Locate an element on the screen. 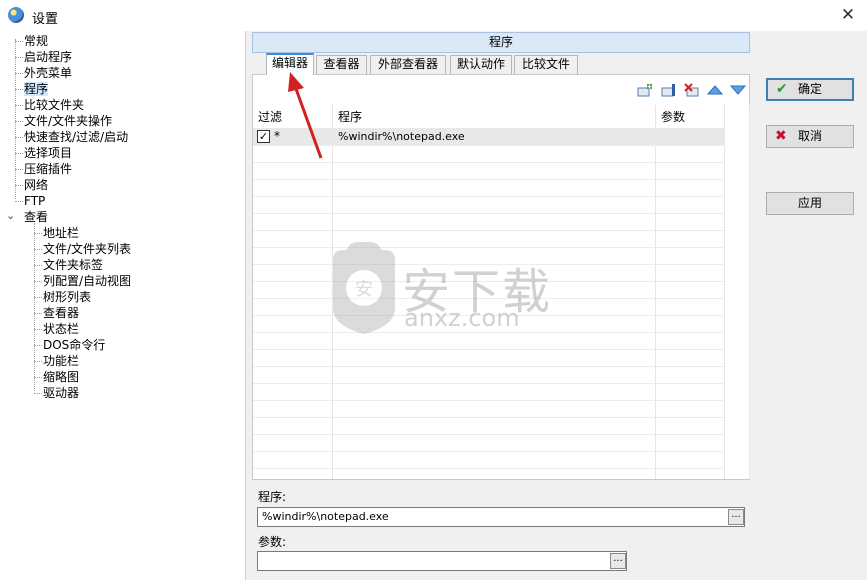 The height and width of the screenshot is (580, 867). tree-item: 常规 is located at coordinates (36, 41).